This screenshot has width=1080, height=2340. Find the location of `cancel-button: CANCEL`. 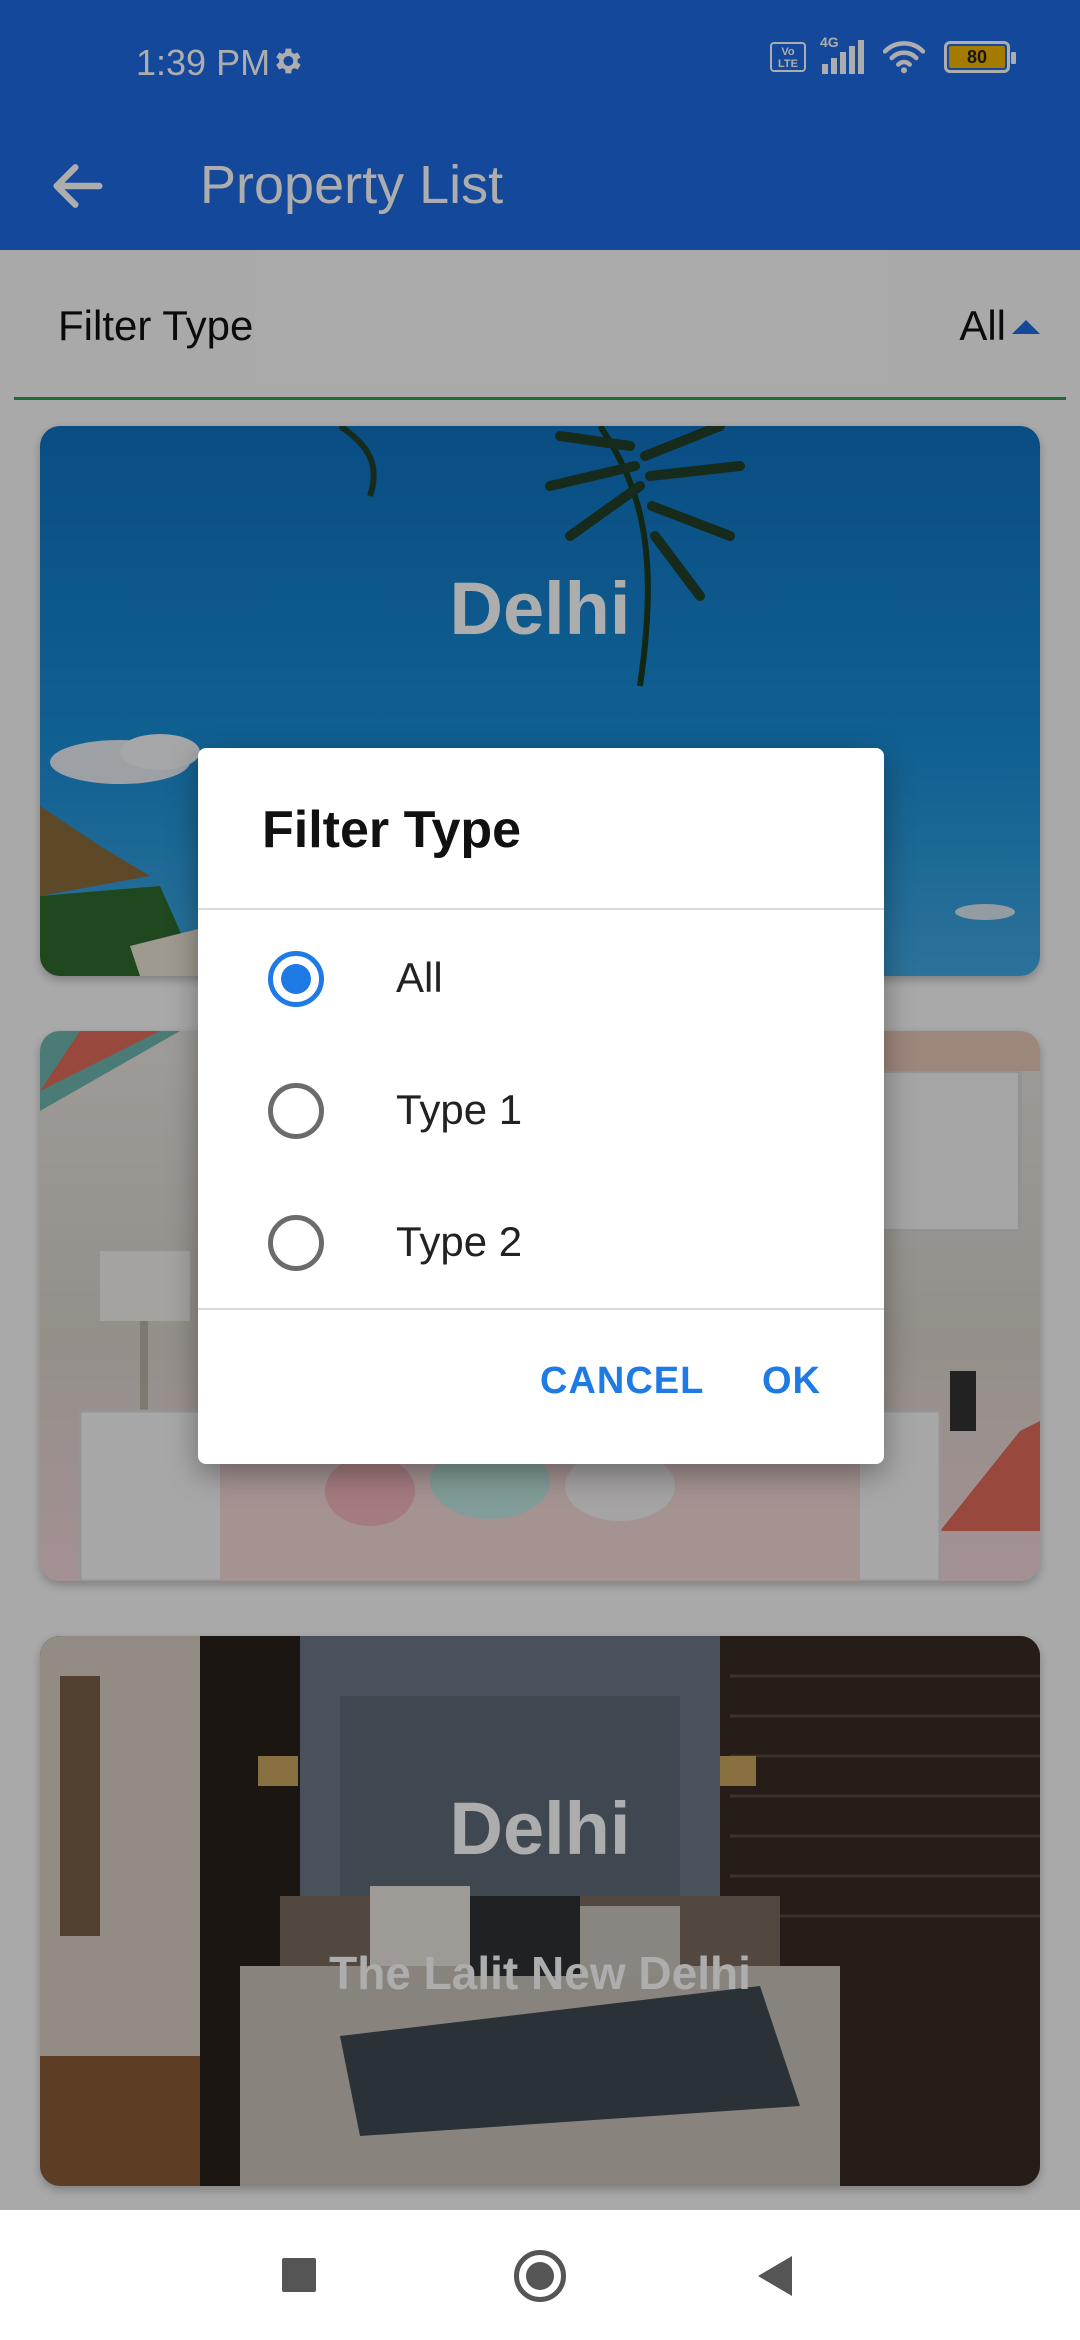

cancel-button: CANCEL is located at coordinates (622, 1381).